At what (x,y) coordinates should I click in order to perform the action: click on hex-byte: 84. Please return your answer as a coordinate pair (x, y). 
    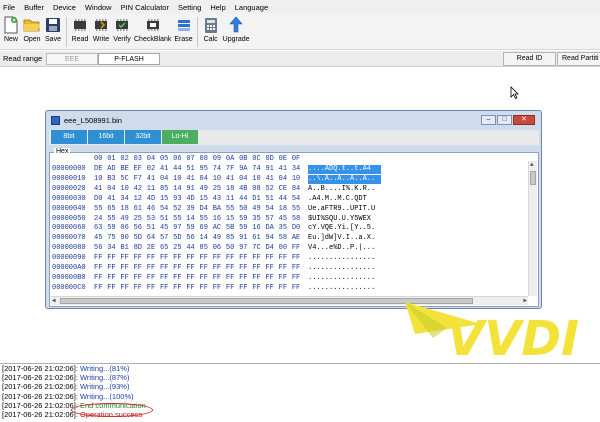
    Looking at the image, I should click on (298, 189).